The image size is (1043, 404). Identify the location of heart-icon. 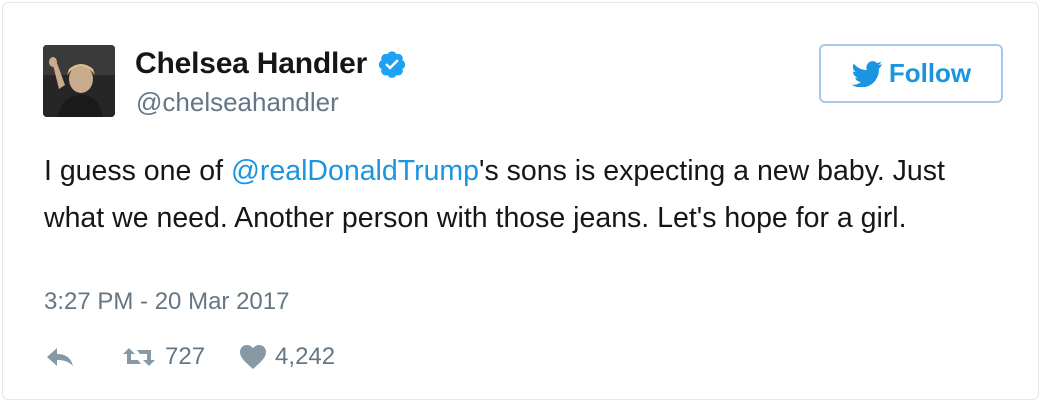
(253, 357).